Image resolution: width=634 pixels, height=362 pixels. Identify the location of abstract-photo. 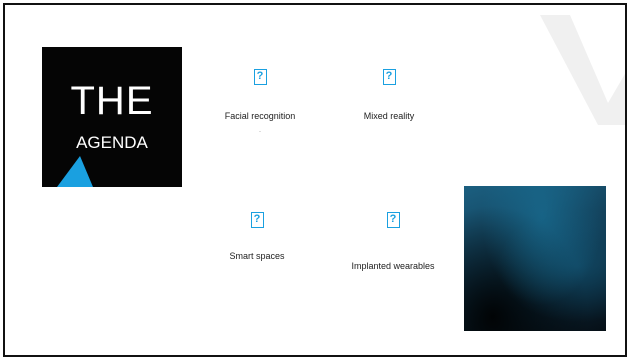
(535, 258).